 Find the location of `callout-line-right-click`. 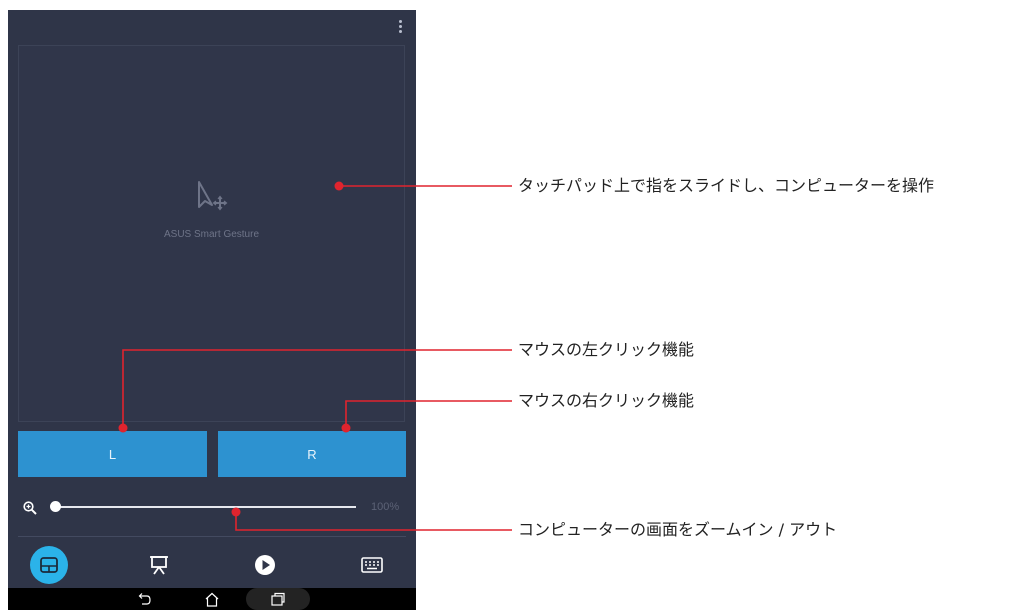

callout-line-right-click is located at coordinates (428, 414).